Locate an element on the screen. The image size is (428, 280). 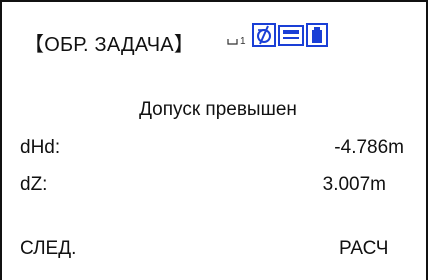
readout-row-dz: dZ: 3.007m is located at coordinates (212, 185).